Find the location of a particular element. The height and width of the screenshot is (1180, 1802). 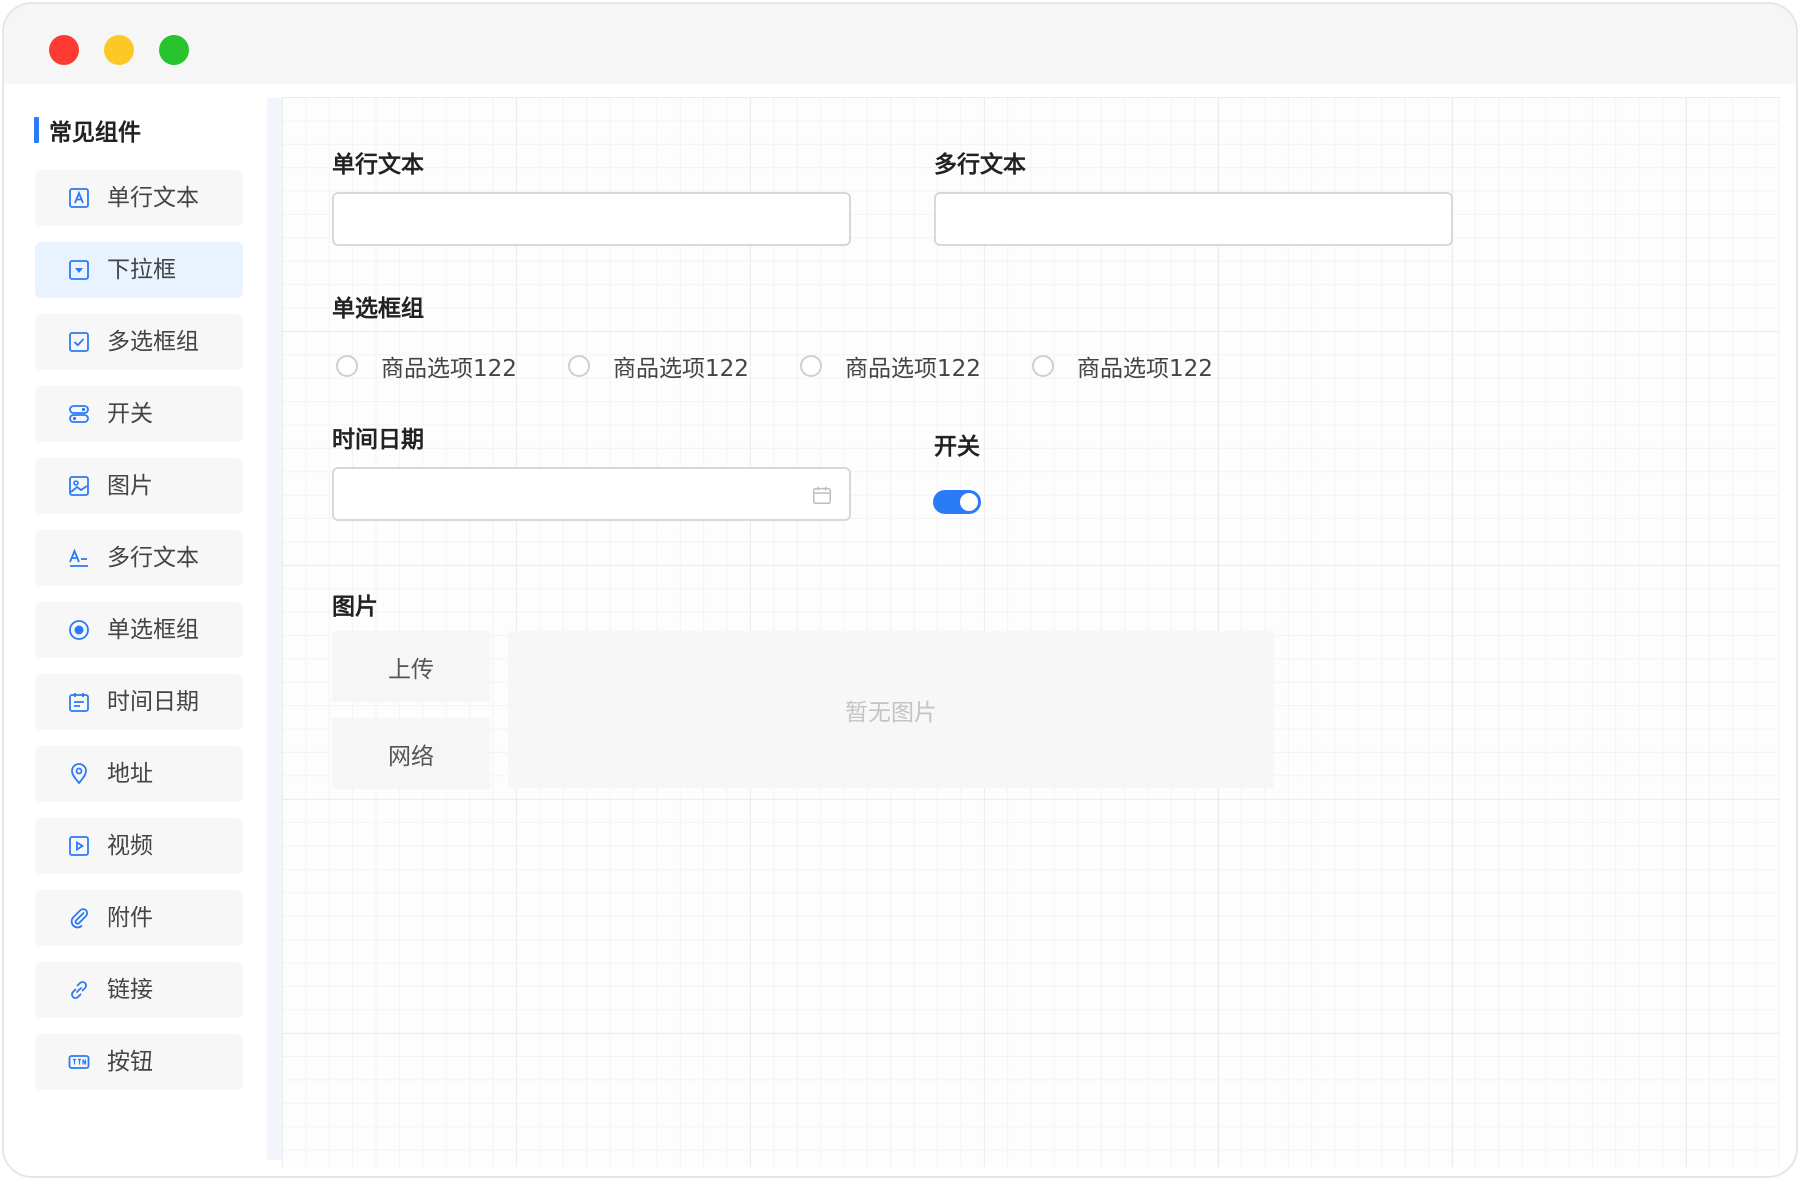

datetime-input is located at coordinates (591, 494).